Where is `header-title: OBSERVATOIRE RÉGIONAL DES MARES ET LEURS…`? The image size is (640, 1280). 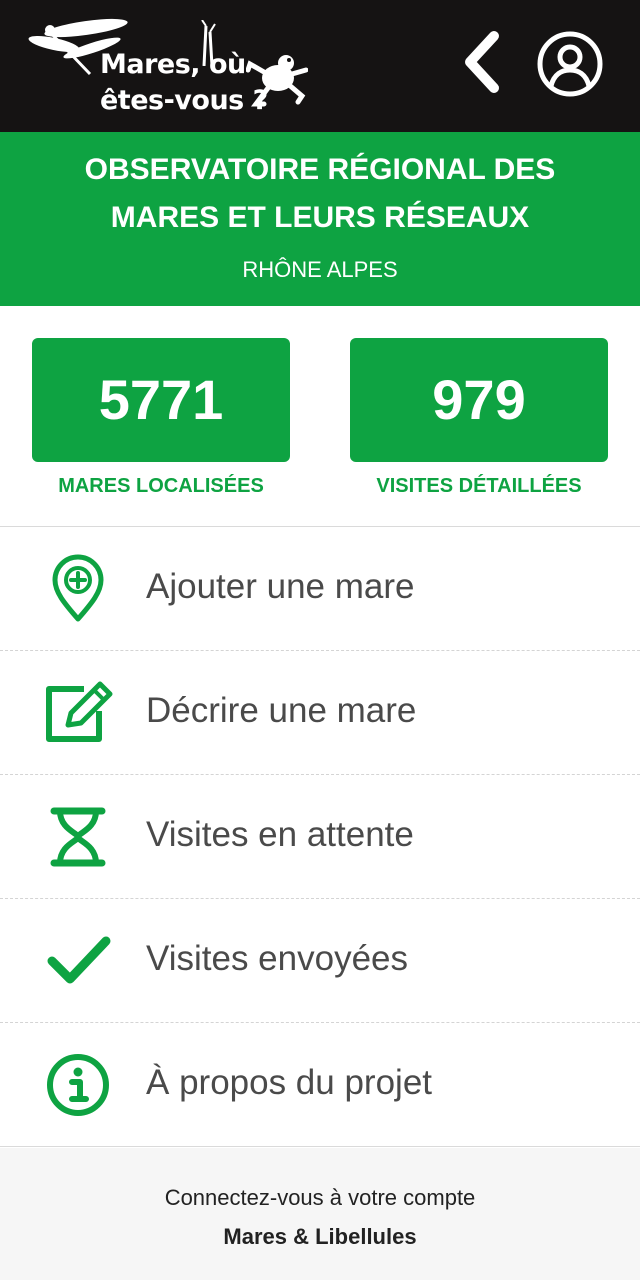
header-title: OBSERVATOIRE RÉGIONAL DES MARES ET LEURS… is located at coordinates (320, 194).